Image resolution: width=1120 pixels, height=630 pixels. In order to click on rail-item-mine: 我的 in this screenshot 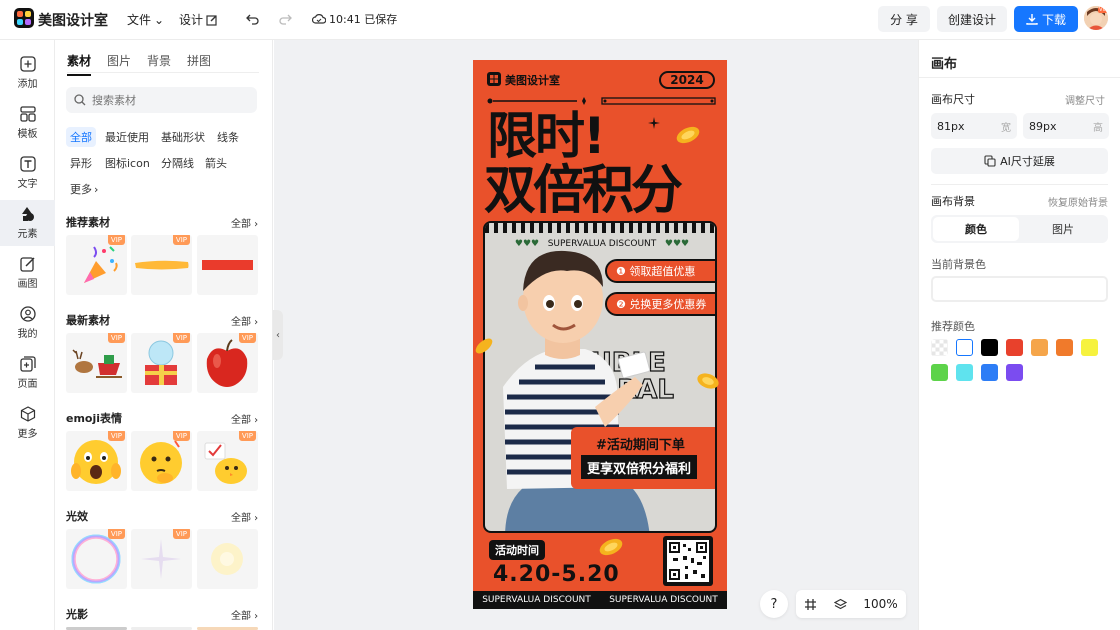, I will do `click(27, 323)`.